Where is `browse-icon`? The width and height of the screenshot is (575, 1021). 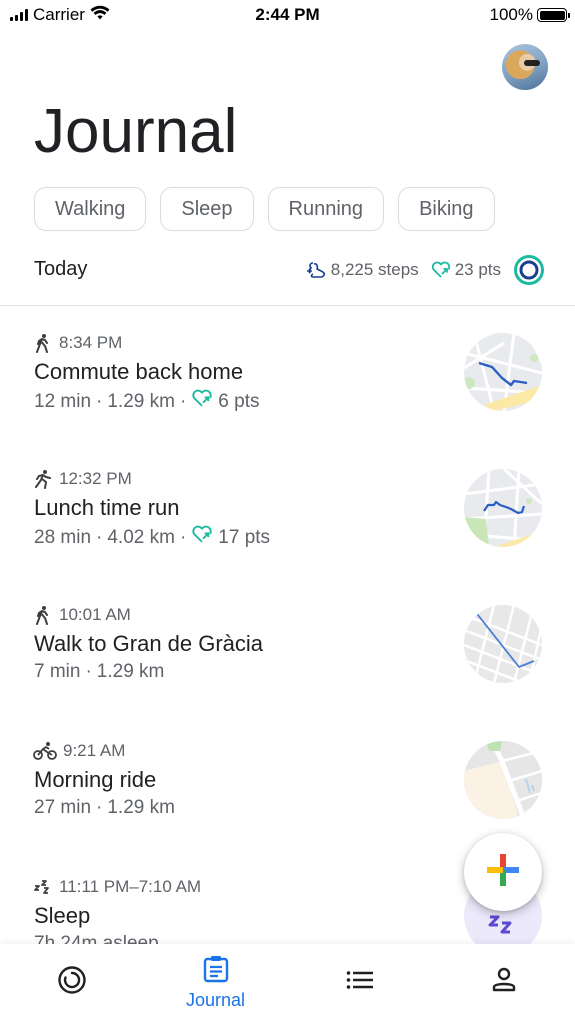
browse-icon is located at coordinates (360, 982).